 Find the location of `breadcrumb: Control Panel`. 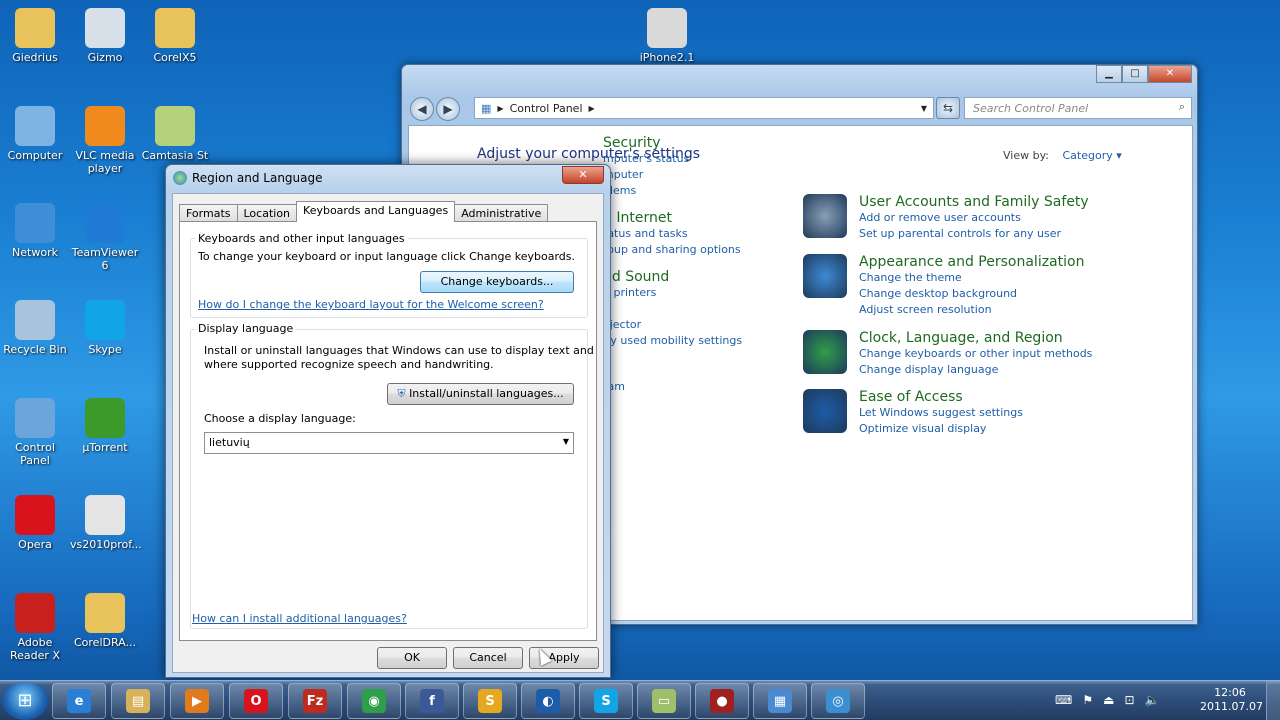

breadcrumb: Control Panel is located at coordinates (546, 108).